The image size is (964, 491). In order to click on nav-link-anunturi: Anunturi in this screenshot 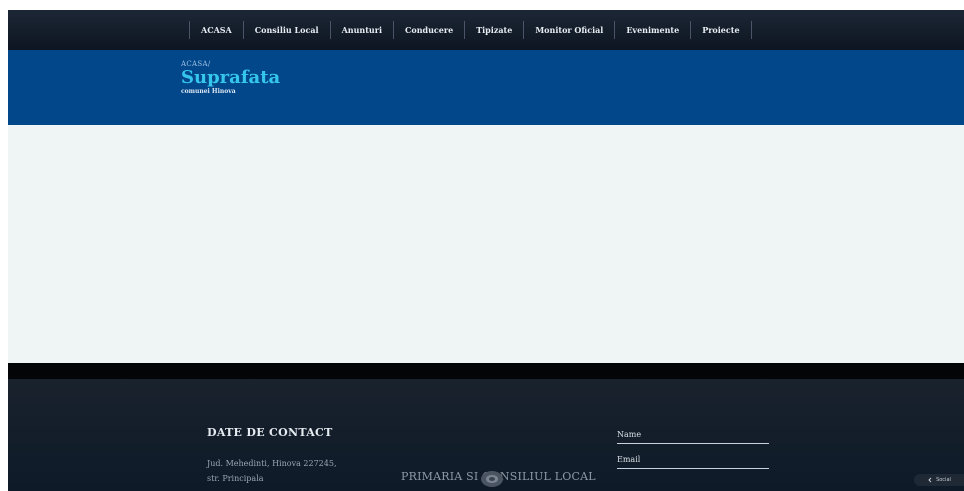, I will do `click(362, 30)`.